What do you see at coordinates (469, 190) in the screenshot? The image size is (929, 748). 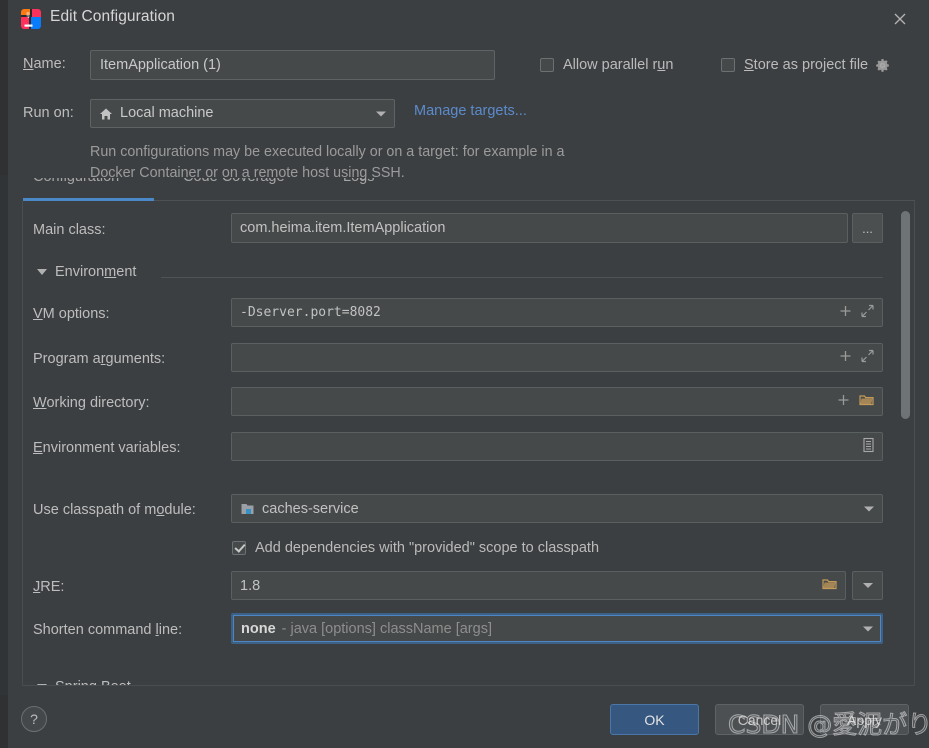 I see `tab-strip: Configuration Code Coverage Logs` at bounding box center [469, 190].